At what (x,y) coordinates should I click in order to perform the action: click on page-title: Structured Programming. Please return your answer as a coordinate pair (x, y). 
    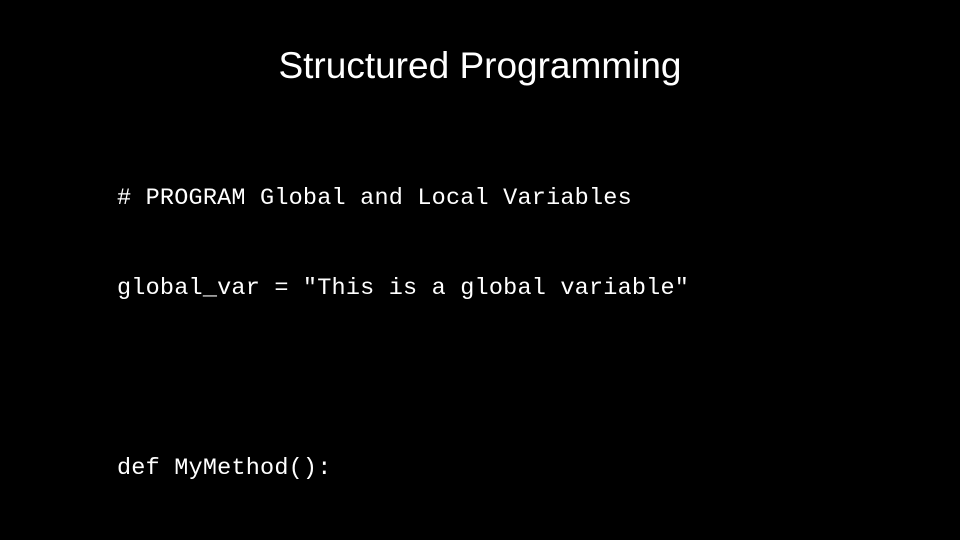
    Looking at the image, I should click on (480, 65).